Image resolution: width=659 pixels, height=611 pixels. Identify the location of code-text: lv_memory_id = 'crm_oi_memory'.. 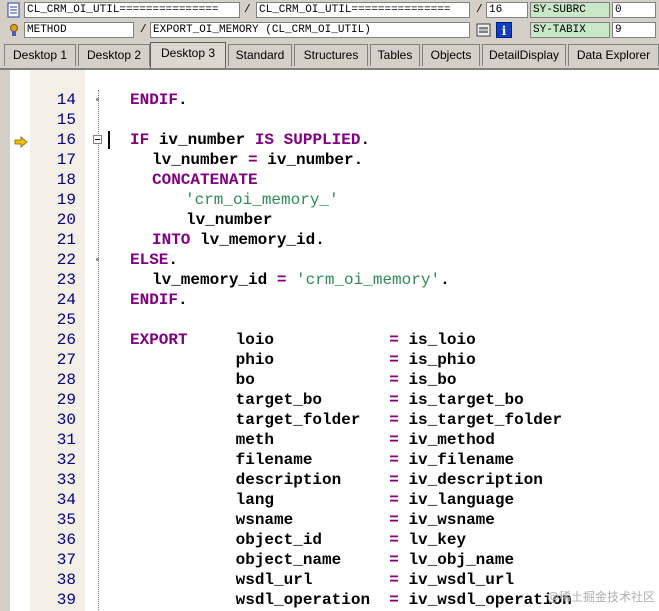
(301, 280).